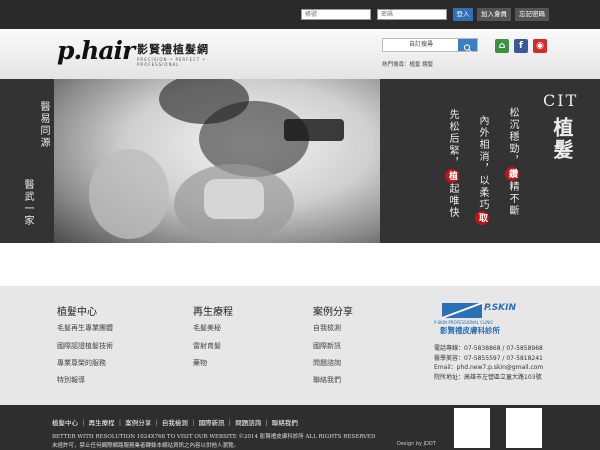 The width and height of the screenshot is (600, 450). Describe the element at coordinates (85, 328) in the screenshot. I see `link-item: 毛髮再生專業團體` at that location.